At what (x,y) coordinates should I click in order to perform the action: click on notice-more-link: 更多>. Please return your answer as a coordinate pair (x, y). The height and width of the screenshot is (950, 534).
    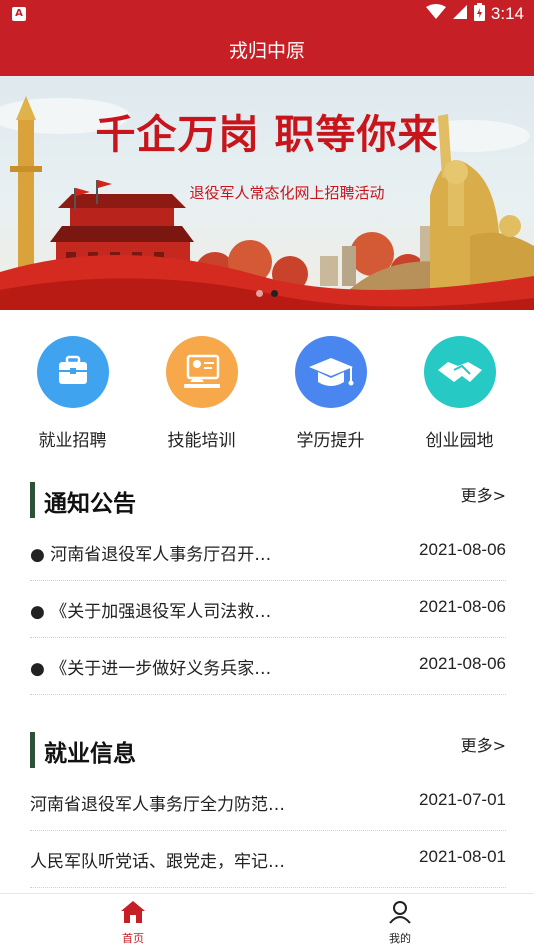
    Looking at the image, I should click on (483, 494).